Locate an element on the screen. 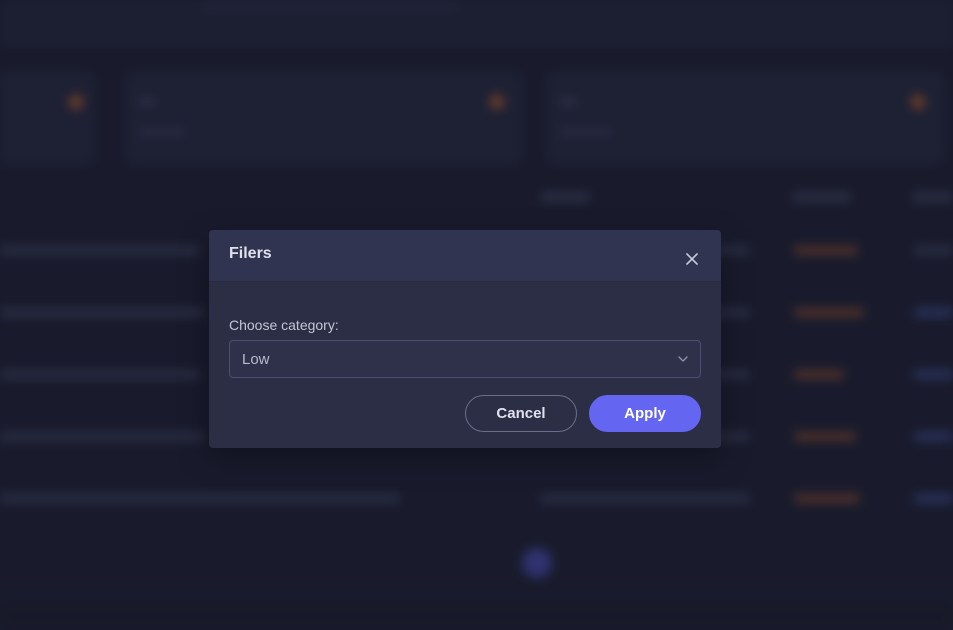 The image size is (953, 630). category-select: Low is located at coordinates (465, 359).